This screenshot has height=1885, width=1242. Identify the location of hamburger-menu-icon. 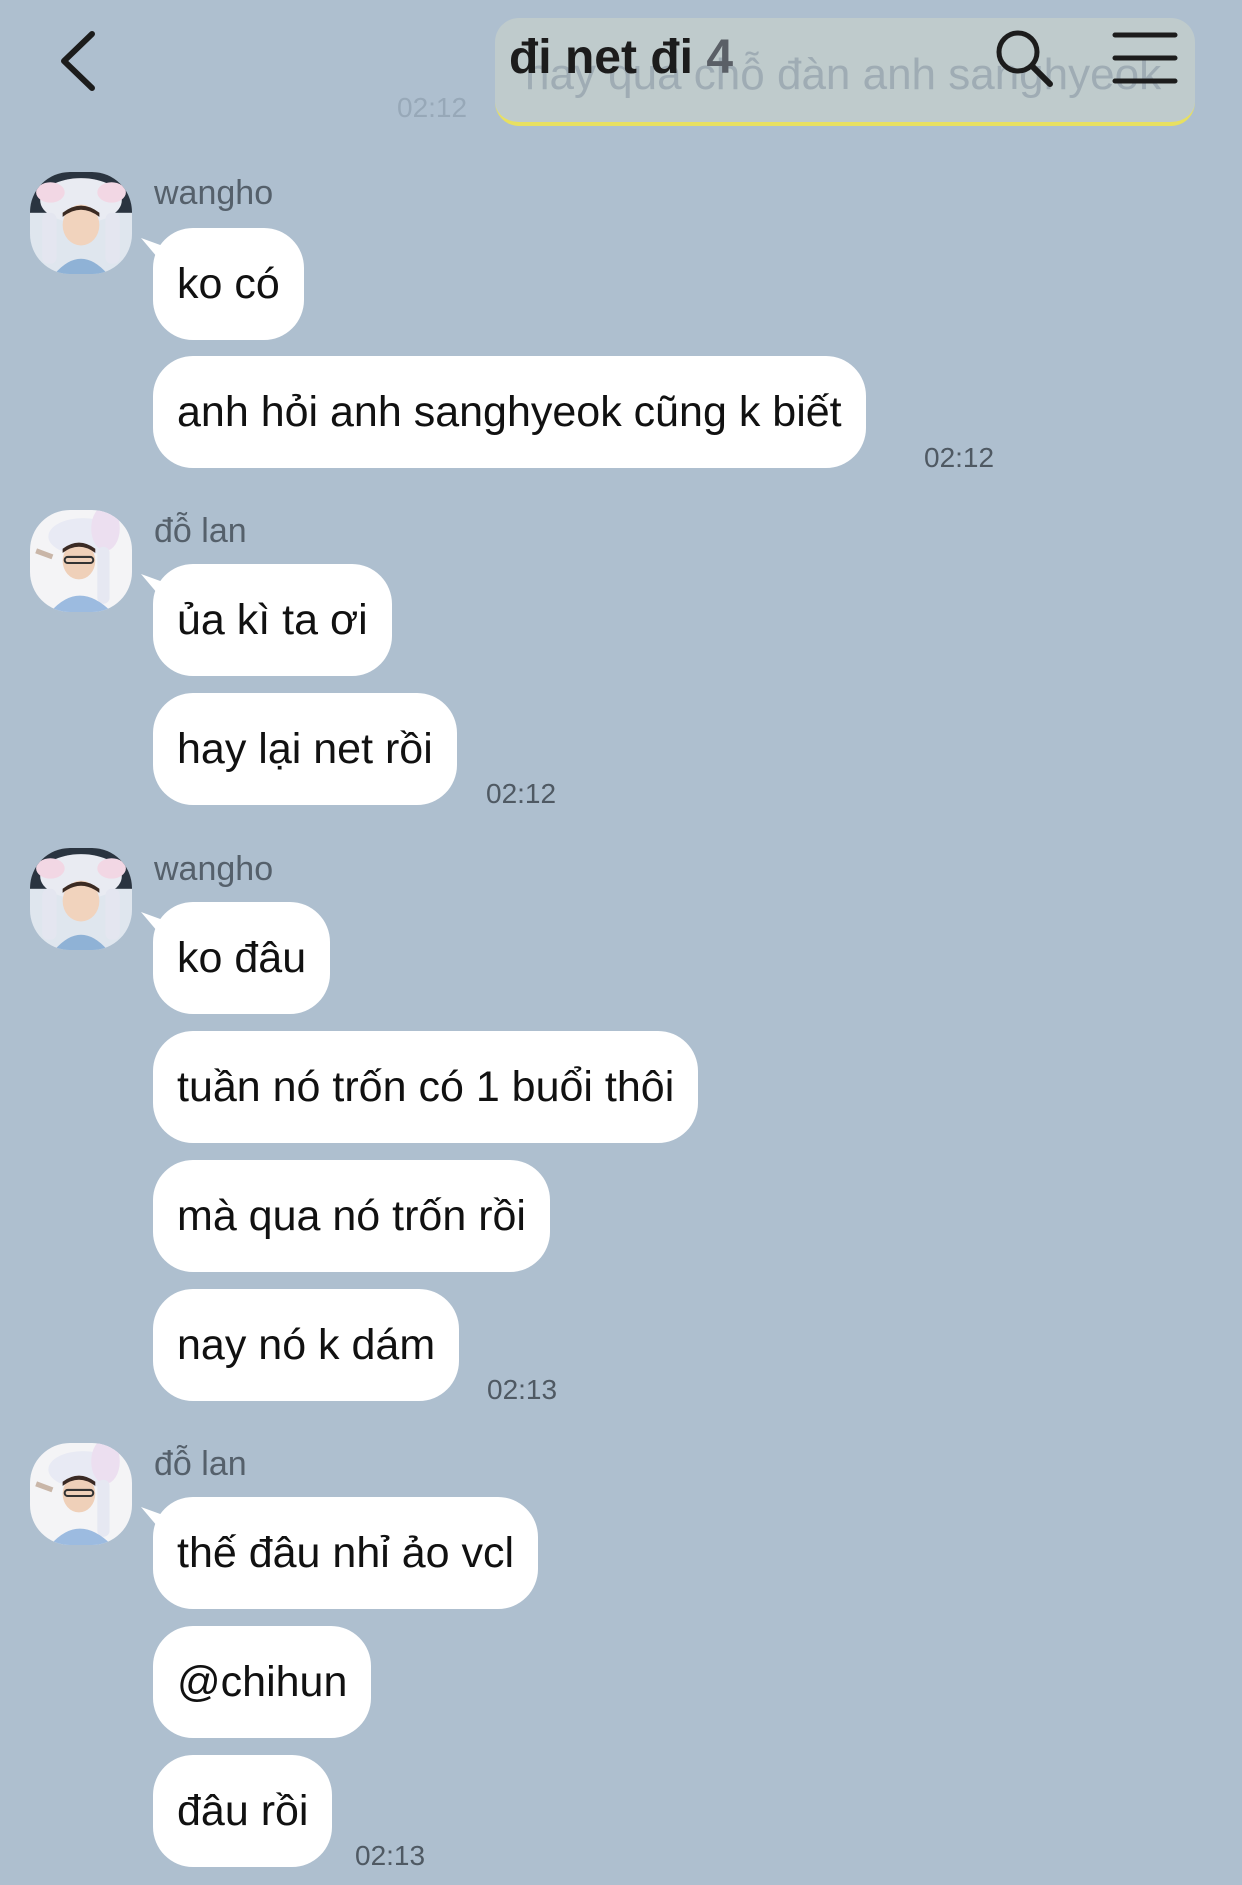
(1145, 58).